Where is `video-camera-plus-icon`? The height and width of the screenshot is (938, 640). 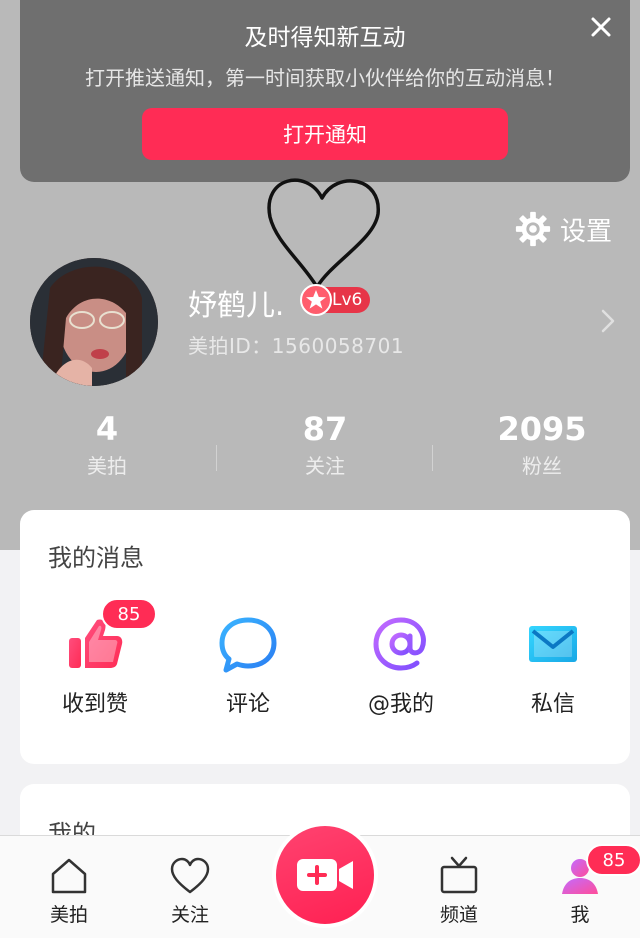 video-camera-plus-icon is located at coordinates (325, 875).